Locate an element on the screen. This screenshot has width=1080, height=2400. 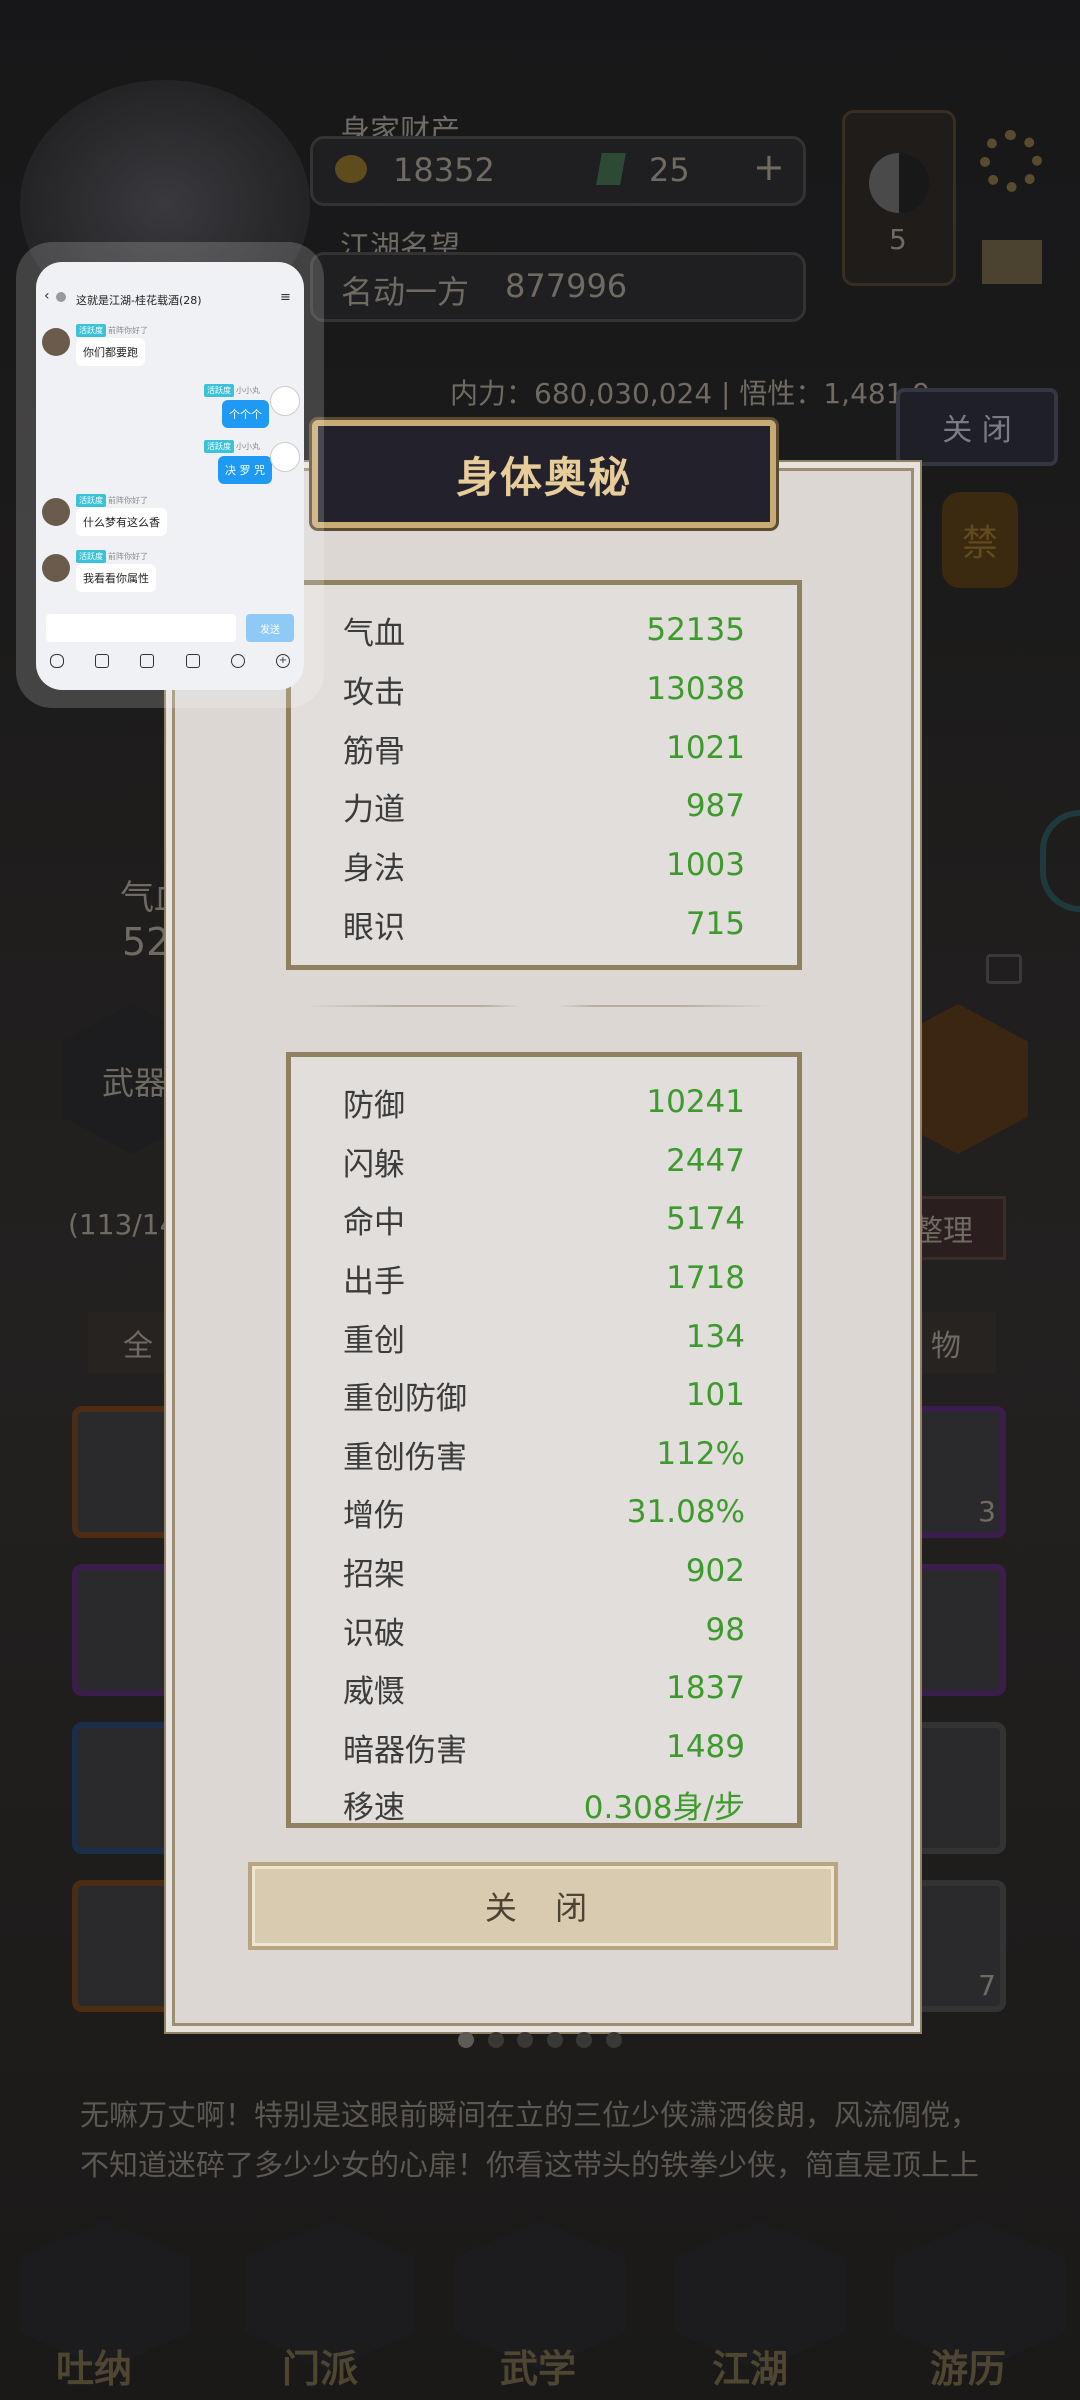
send-button: 发送 is located at coordinates (270, 628).